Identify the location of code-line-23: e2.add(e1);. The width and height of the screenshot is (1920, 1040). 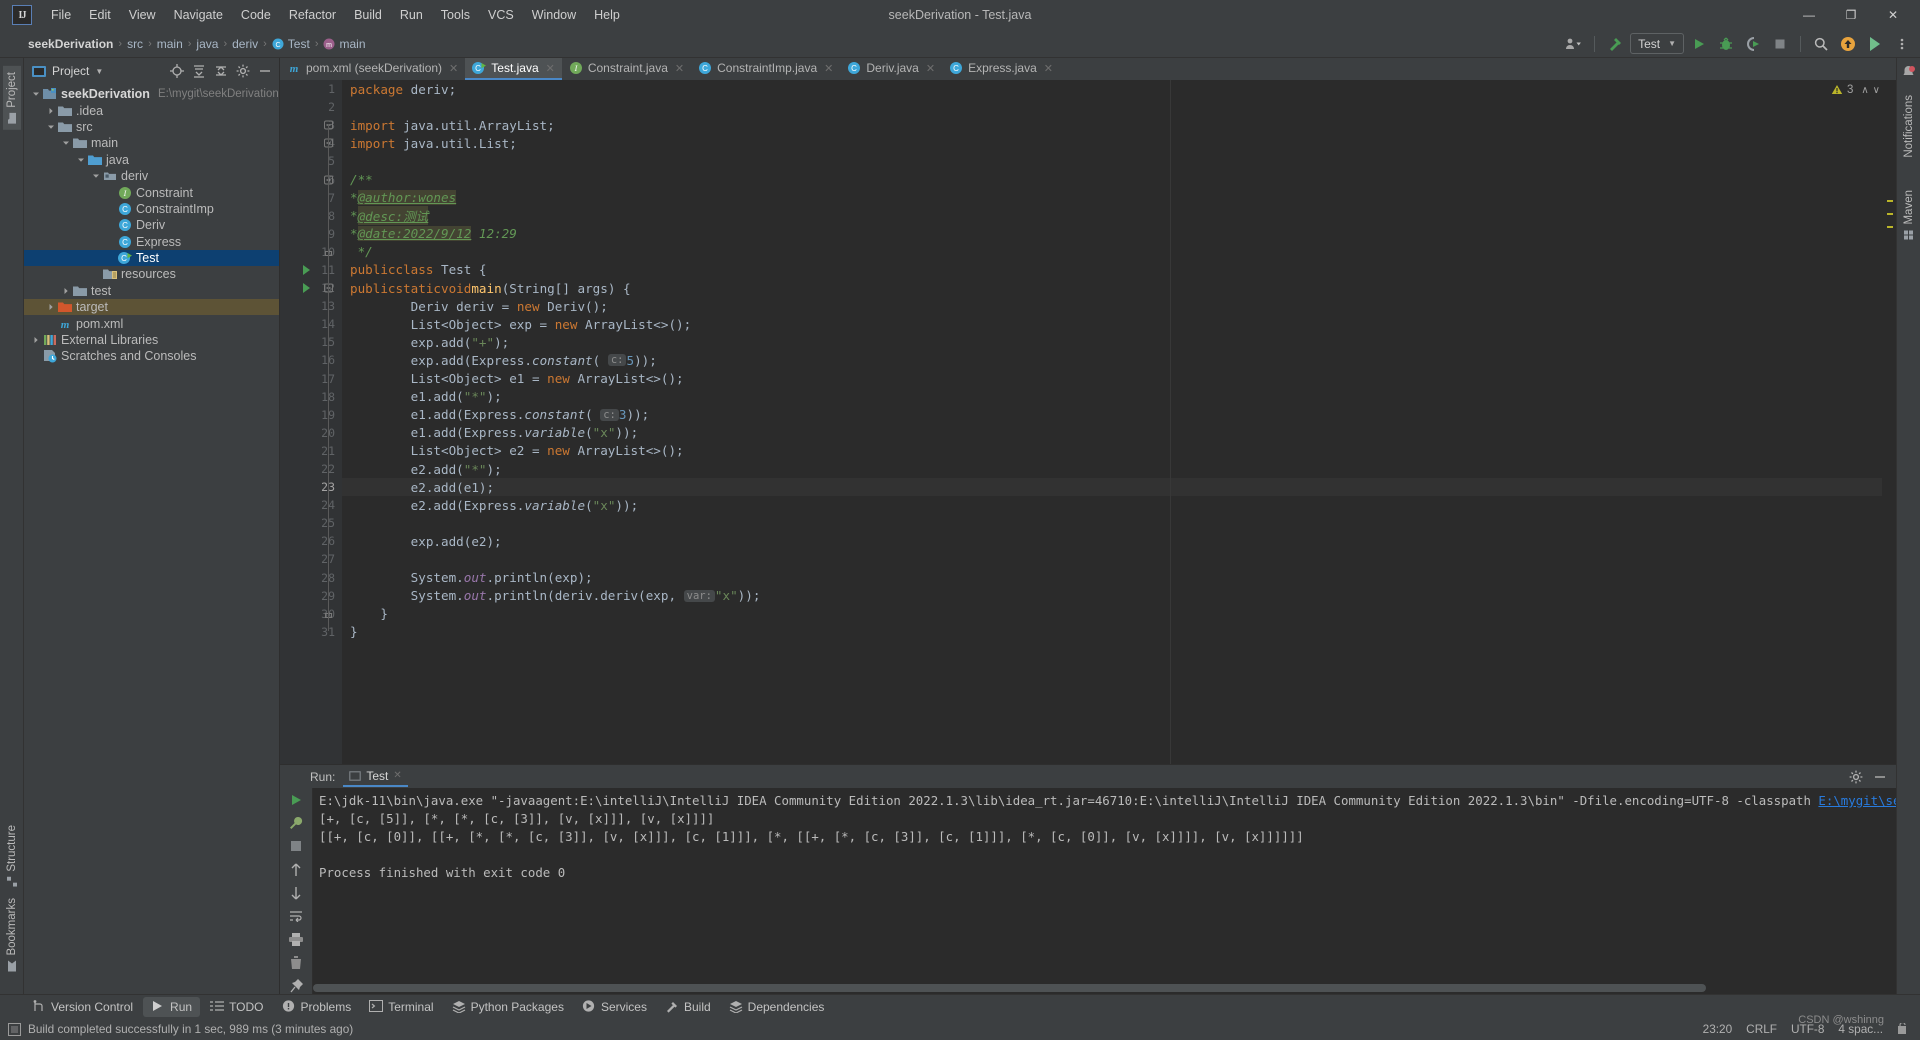
(1112, 487).